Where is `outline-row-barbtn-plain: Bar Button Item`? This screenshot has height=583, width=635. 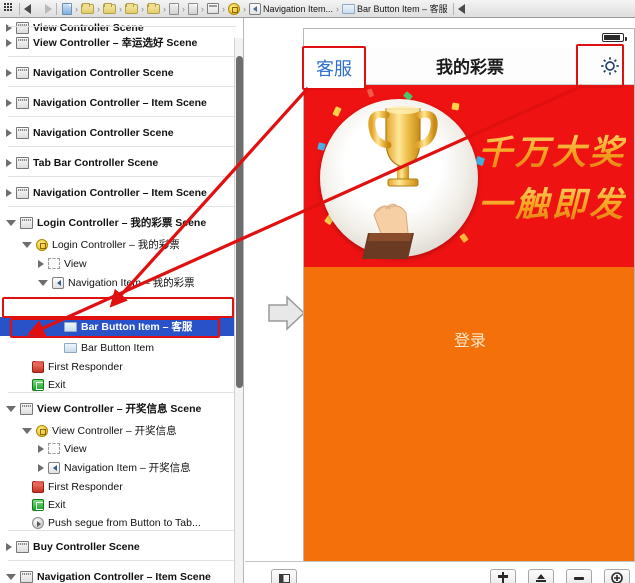
outline-row-barbtn-plain: Bar Button Item is located at coordinates (121, 347).